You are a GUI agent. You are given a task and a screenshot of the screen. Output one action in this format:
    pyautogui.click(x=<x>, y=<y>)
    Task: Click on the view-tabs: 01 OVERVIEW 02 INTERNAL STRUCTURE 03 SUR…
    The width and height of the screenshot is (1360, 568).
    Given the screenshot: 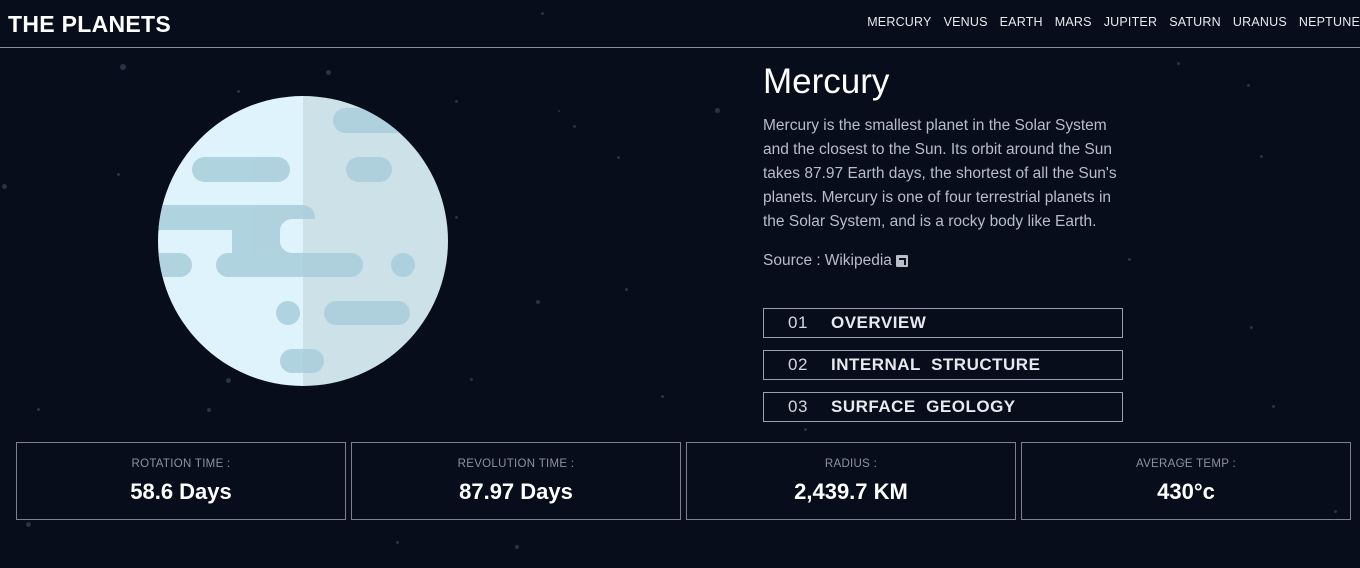 What is the action you would take?
    pyautogui.click(x=943, y=371)
    